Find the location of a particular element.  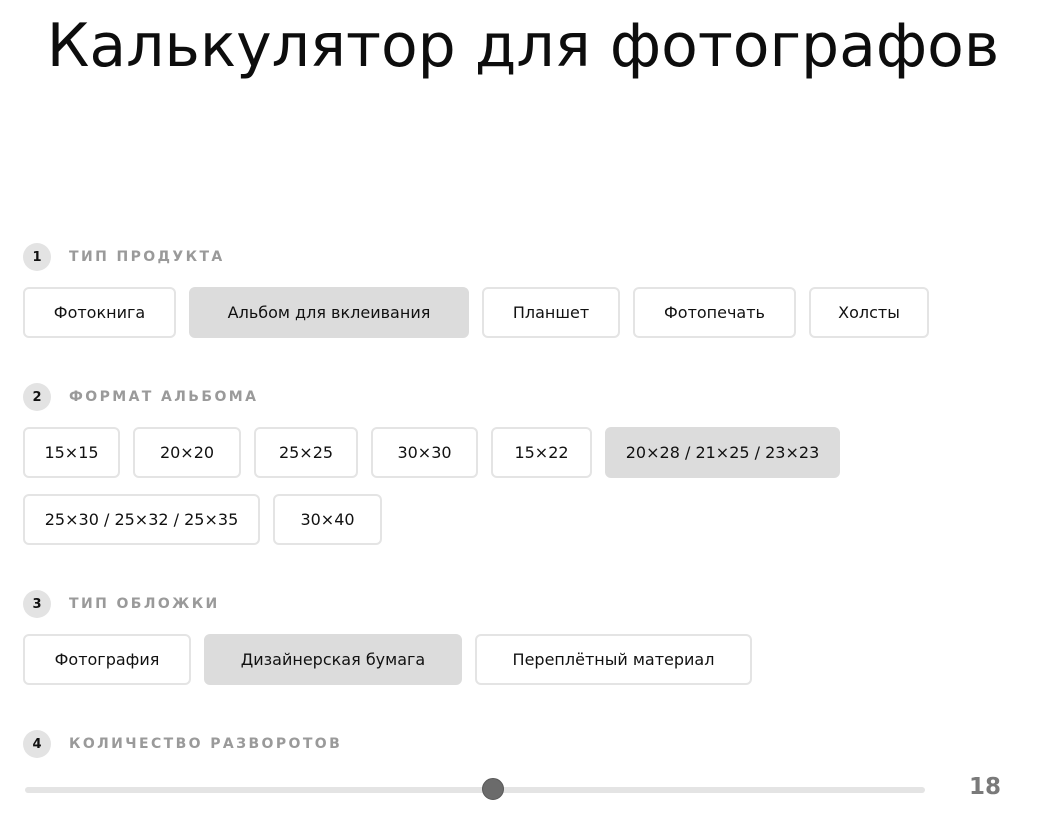

step-number-badge: 4 is located at coordinates (37, 744).